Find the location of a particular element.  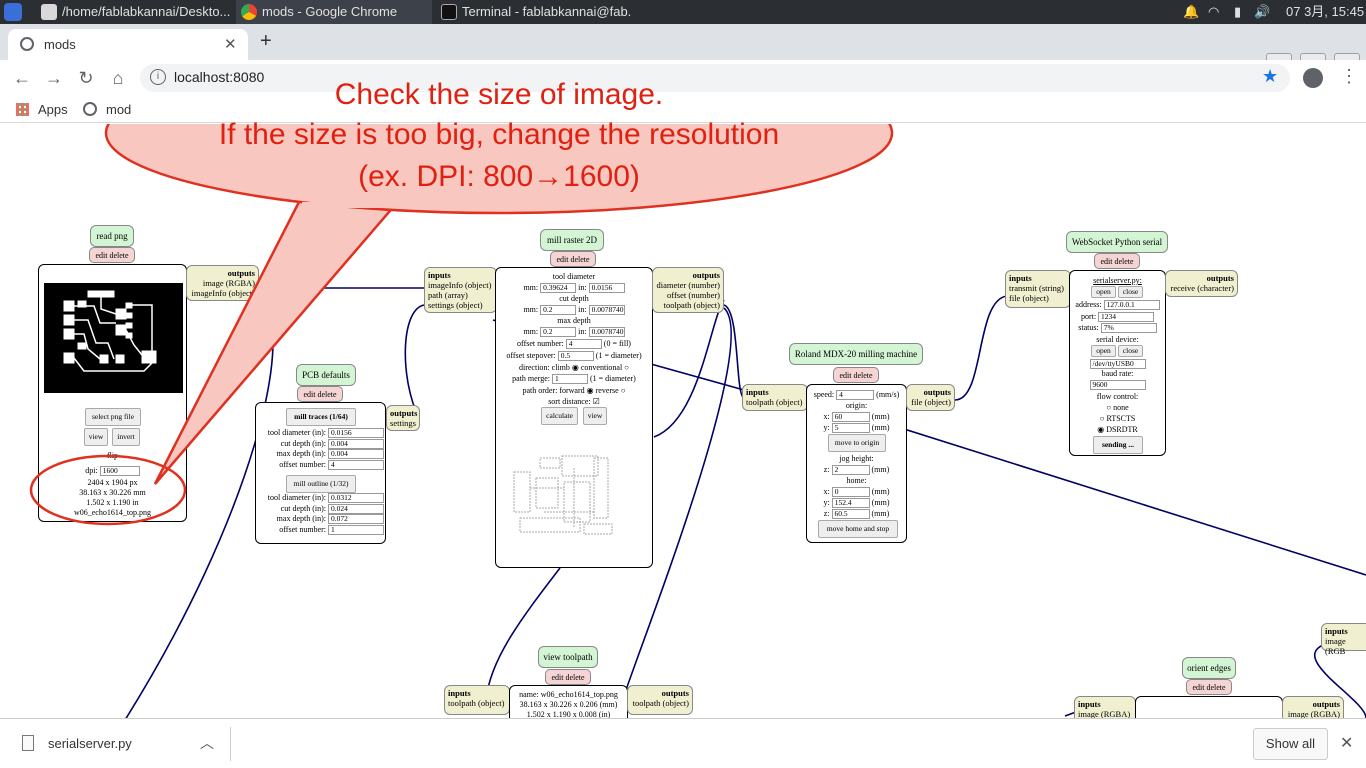

bookmark-star-icon: ★ is located at coordinates (1270, 76).